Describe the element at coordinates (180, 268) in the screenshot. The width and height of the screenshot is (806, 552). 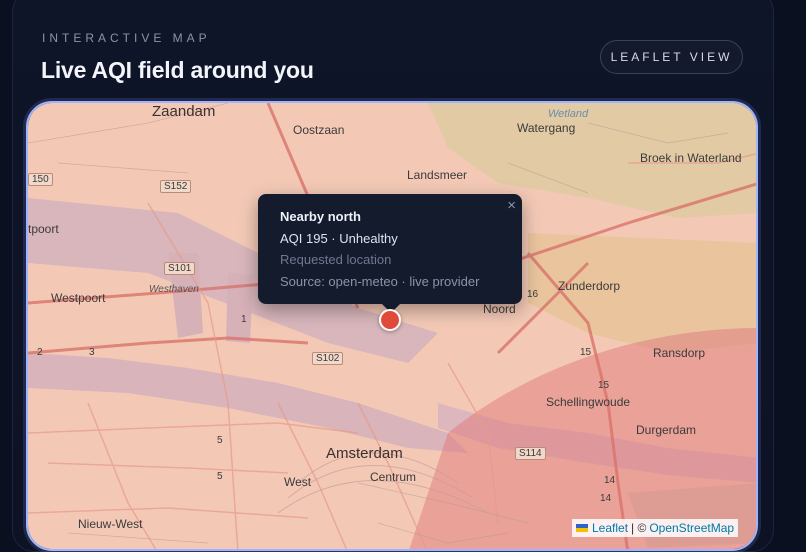
I see `road-shield-s101: S101` at that location.